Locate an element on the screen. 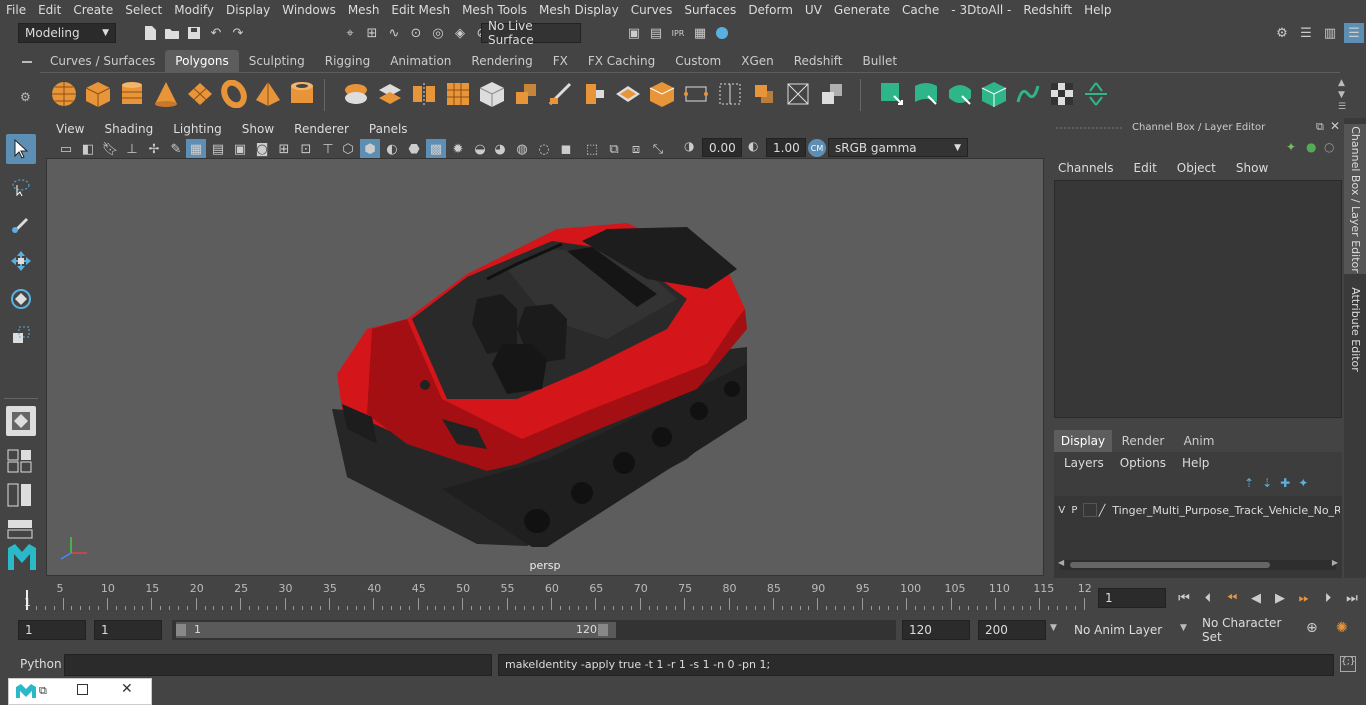 This screenshot has width=1366, height=705. resolution-gate-icon: ▣ is located at coordinates (240, 149).